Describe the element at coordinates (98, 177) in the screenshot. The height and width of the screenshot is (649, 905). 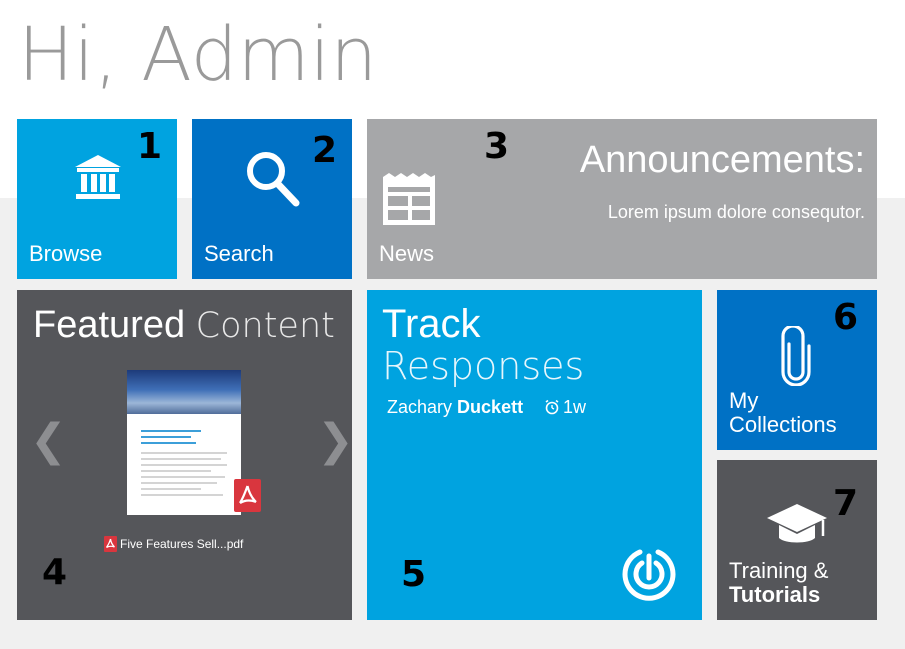
I see `bank-icon` at that location.